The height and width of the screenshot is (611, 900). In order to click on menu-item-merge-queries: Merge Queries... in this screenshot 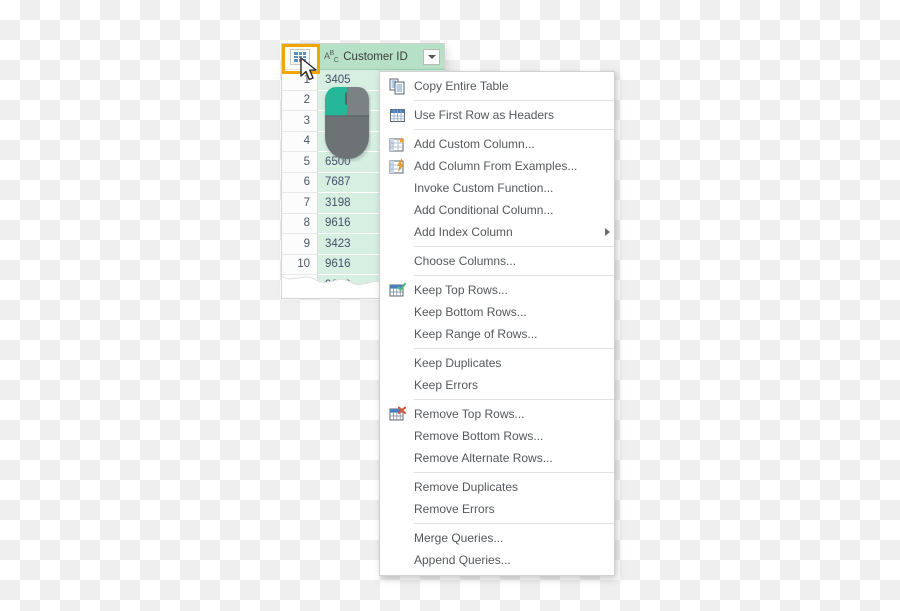, I will do `click(497, 538)`.